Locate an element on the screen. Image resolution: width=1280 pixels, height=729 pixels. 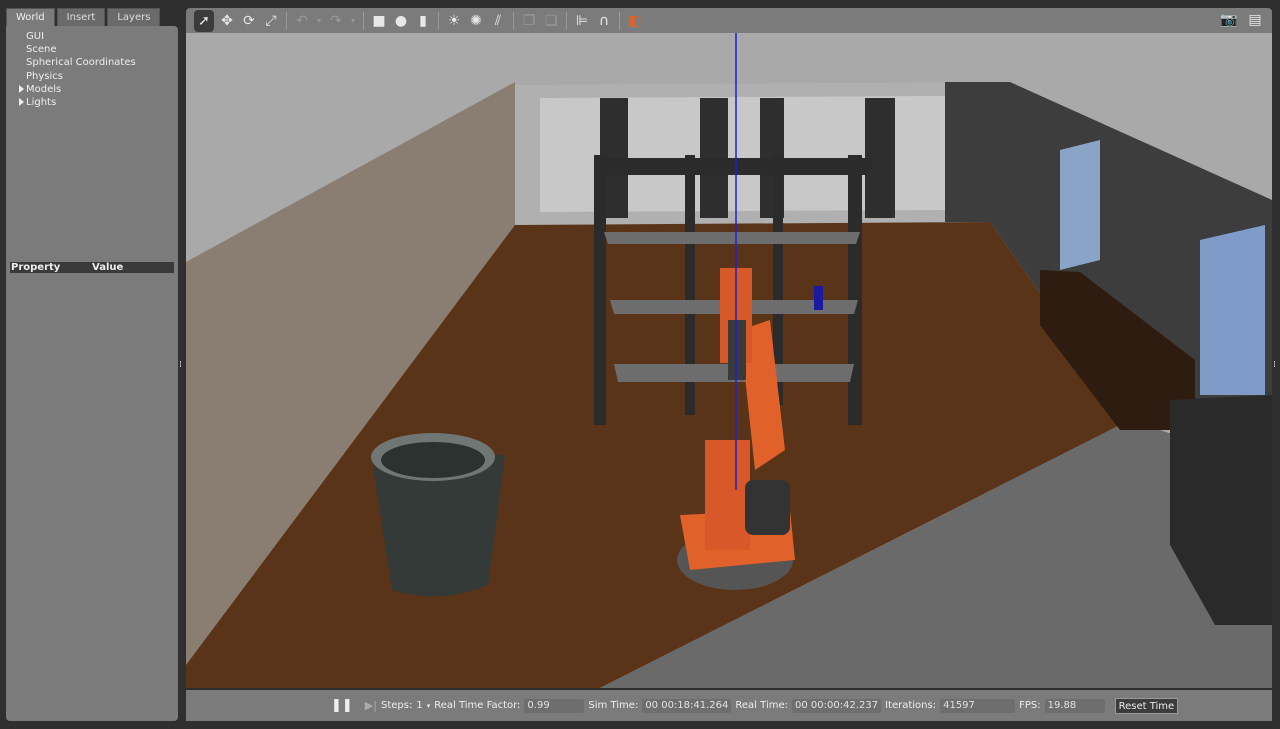
fps-value: 19.88 is located at coordinates (1074, 705).